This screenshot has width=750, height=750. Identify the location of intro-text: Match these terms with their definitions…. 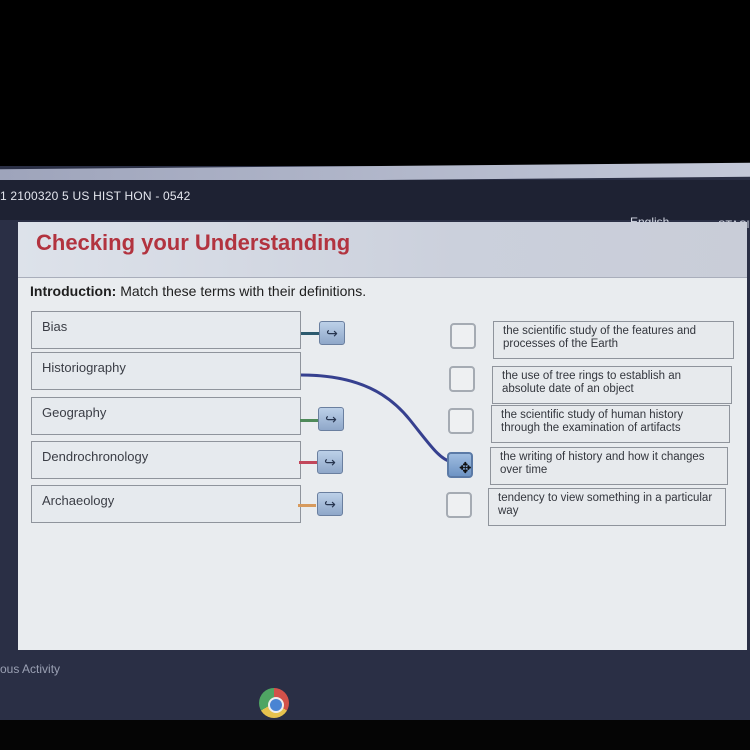
(241, 291).